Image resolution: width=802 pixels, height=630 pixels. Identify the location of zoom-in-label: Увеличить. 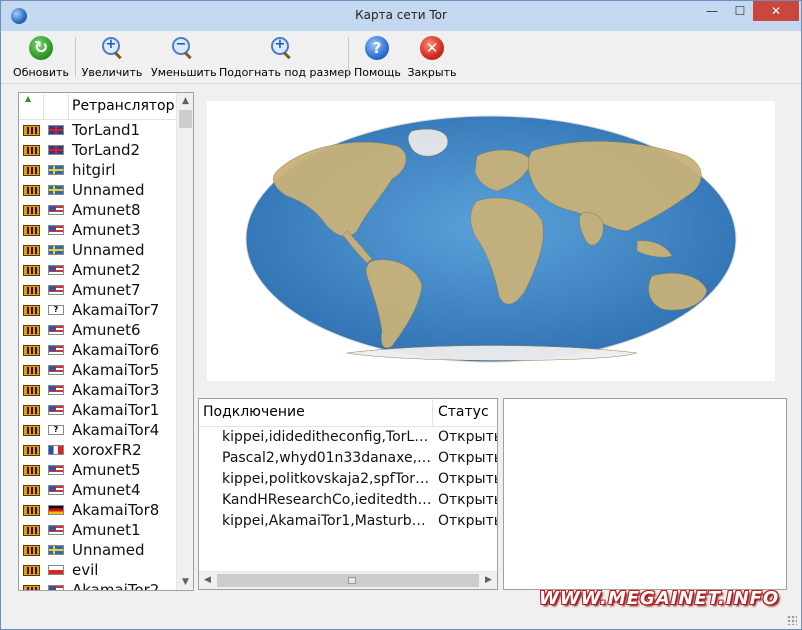
(112, 72).